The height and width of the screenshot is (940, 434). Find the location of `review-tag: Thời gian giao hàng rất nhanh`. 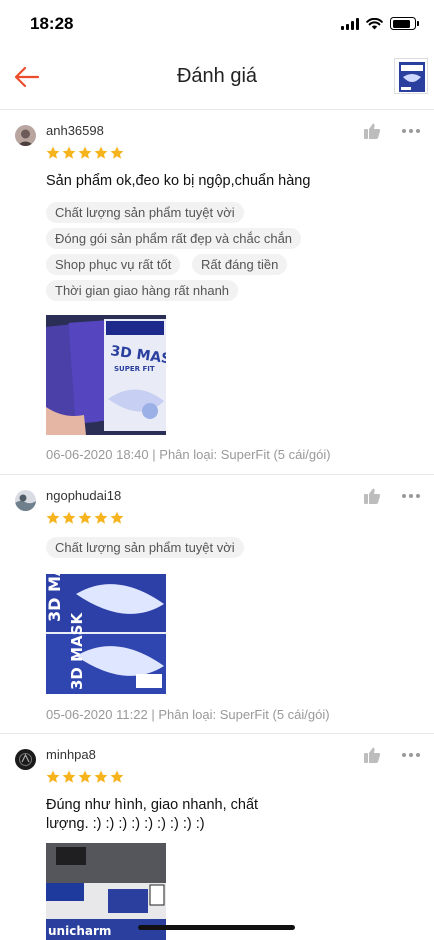

review-tag: Thời gian giao hàng rất nhanh is located at coordinates (142, 290).